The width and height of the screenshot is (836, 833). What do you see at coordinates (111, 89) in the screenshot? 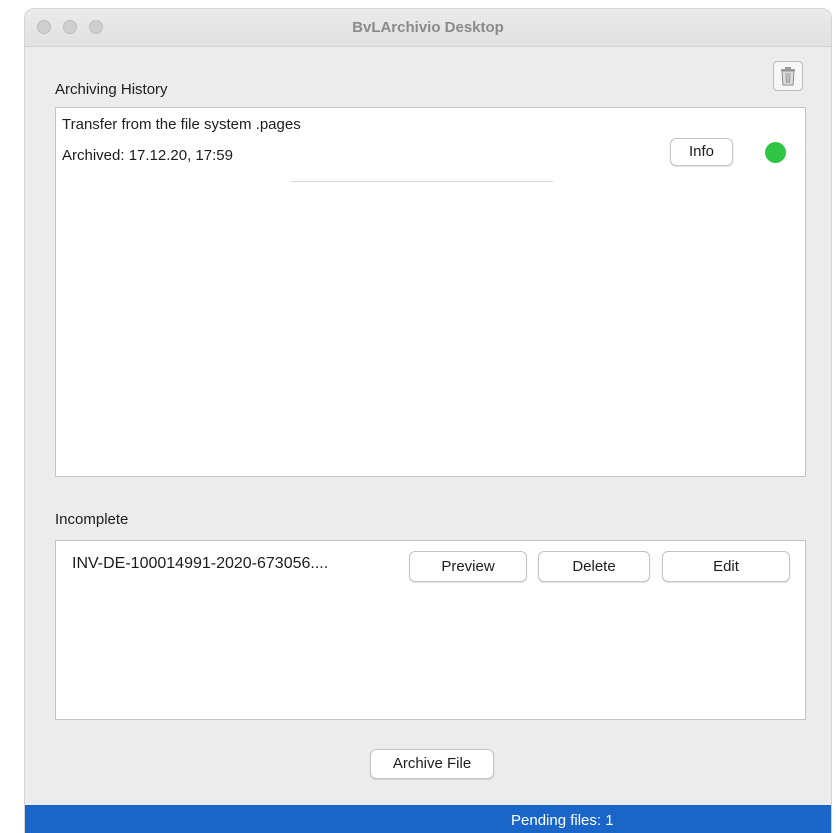
I see `archiving-history-label: Archiving History` at bounding box center [111, 89].